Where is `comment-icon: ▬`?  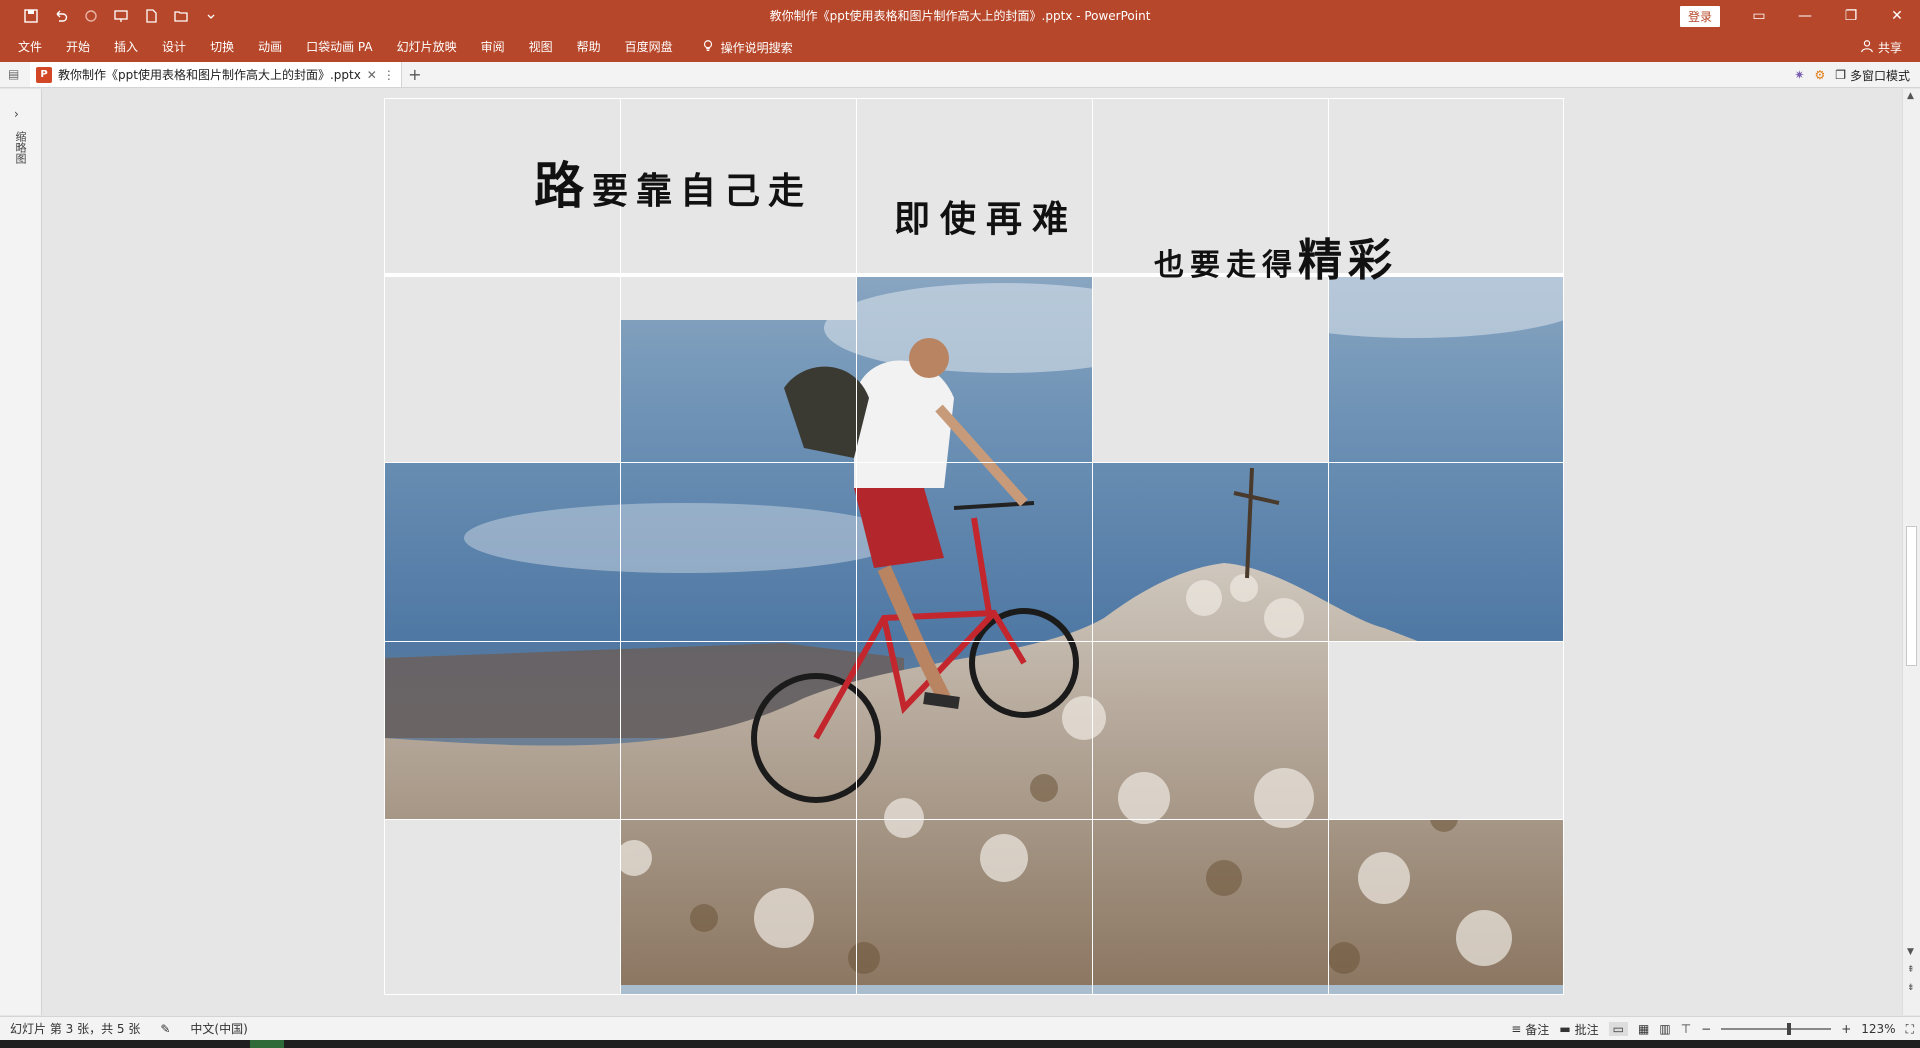 comment-icon: ▬ is located at coordinates (1565, 1029).